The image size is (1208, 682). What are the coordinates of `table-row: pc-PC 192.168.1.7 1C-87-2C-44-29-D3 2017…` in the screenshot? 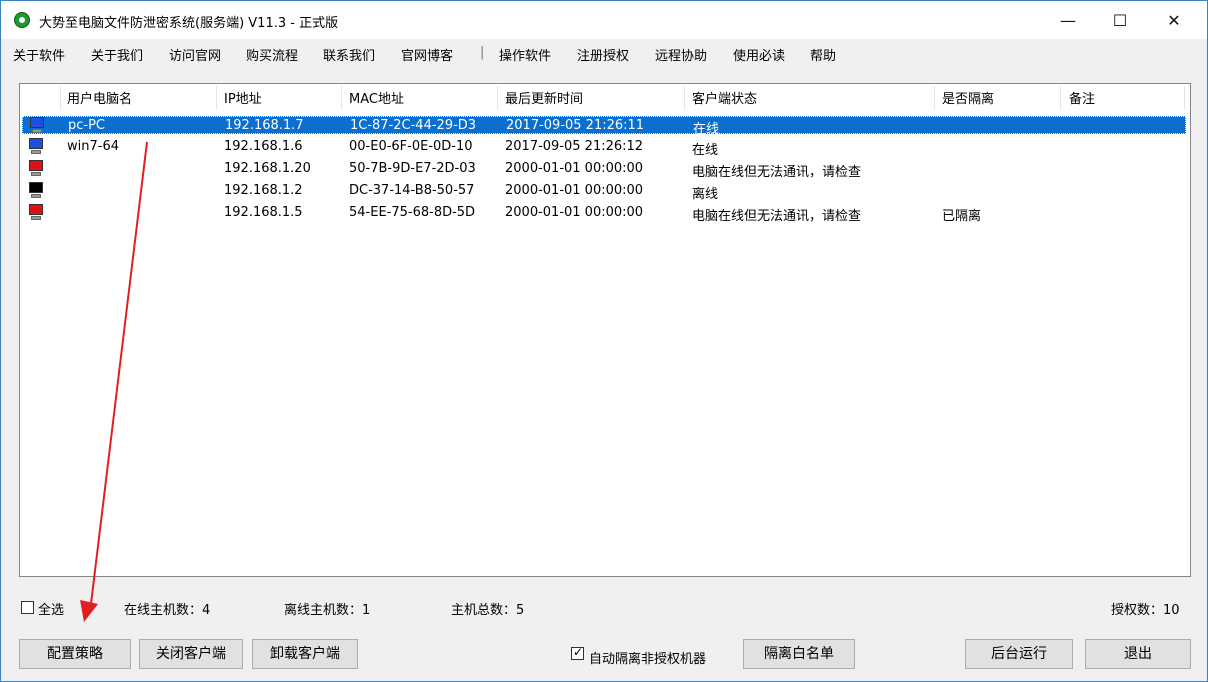 It's located at (604, 126).